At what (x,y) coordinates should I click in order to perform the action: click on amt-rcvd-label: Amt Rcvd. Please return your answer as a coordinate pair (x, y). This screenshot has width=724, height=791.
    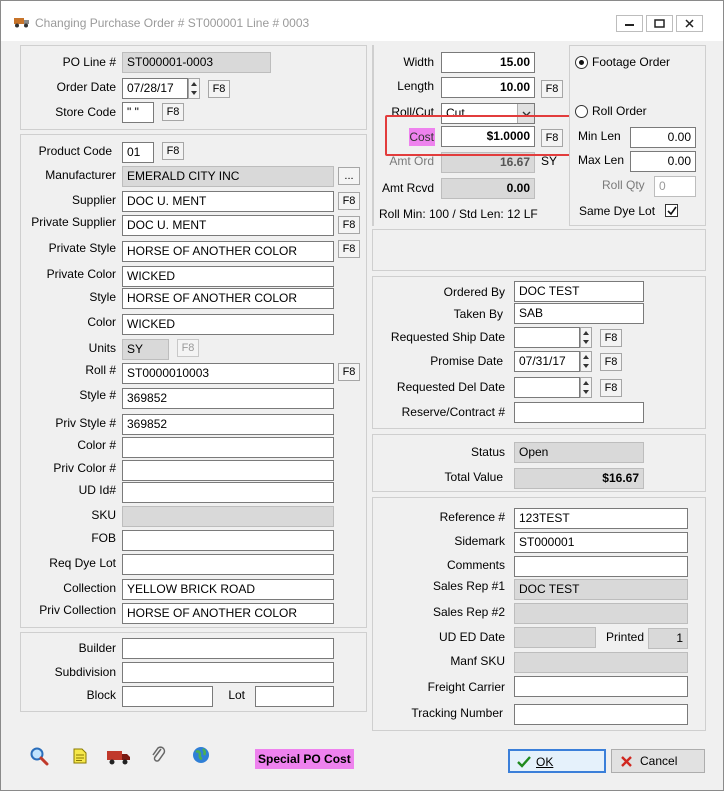
    Looking at the image, I should click on (407, 188).